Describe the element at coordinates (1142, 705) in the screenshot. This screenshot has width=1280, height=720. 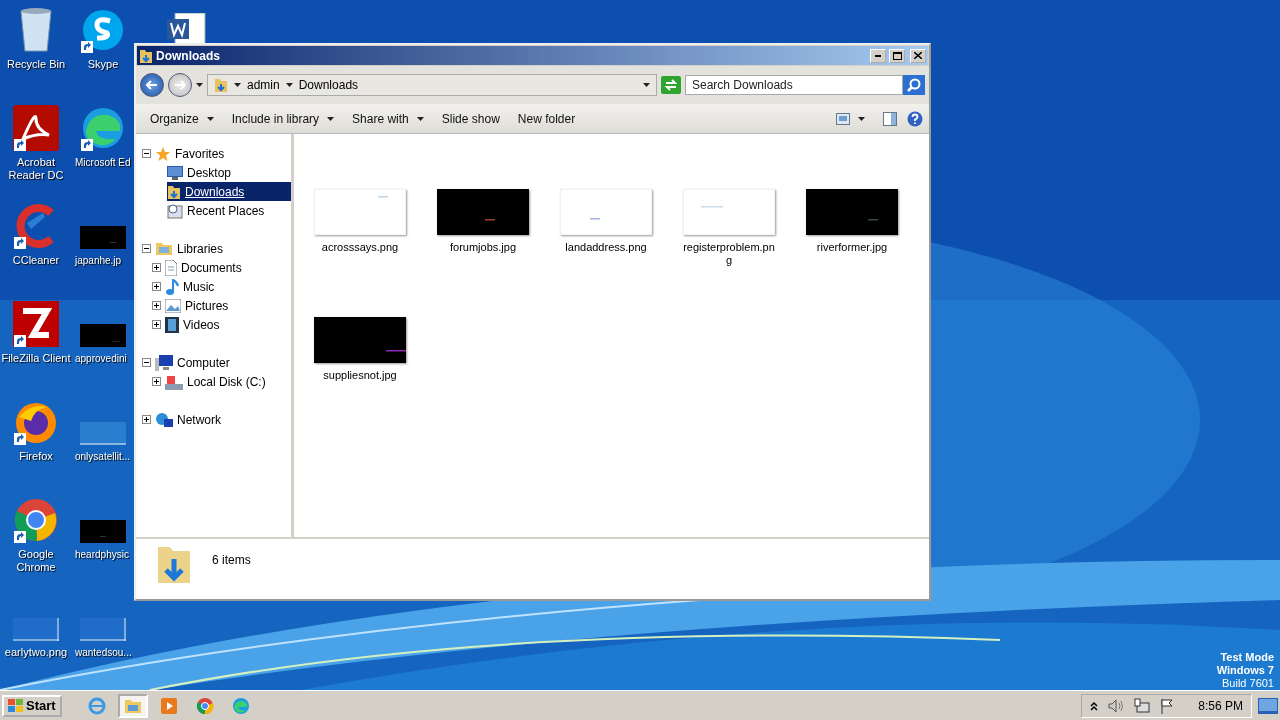
I see `network-icon` at that location.